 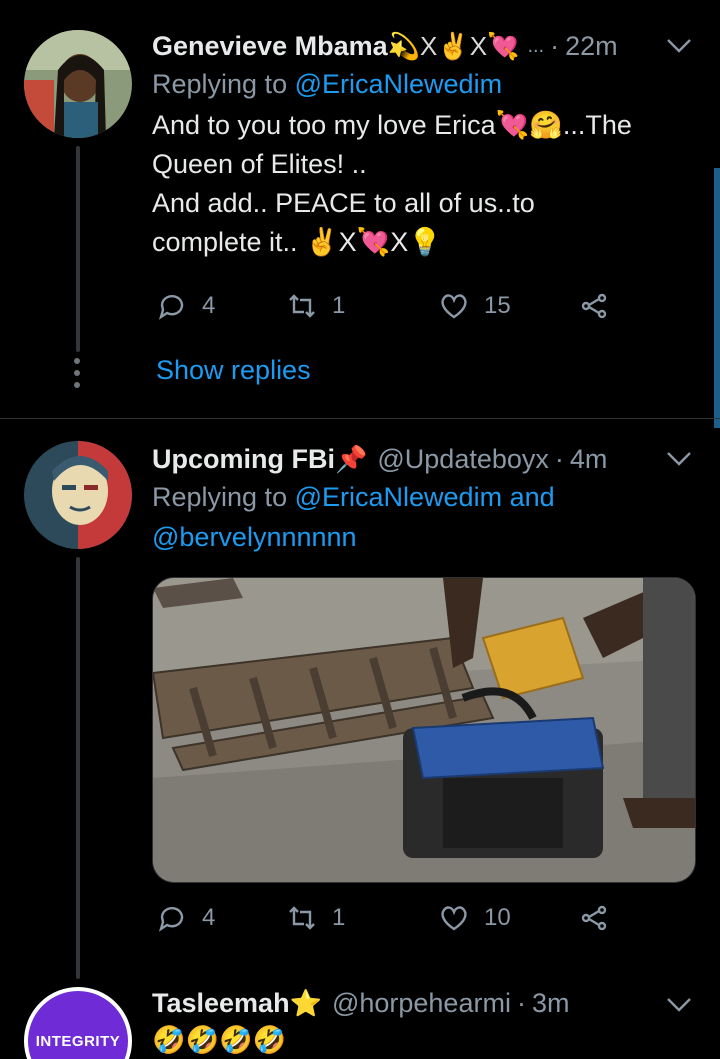 What do you see at coordinates (589, 459) in the screenshot?
I see `timestamp: 4m` at bounding box center [589, 459].